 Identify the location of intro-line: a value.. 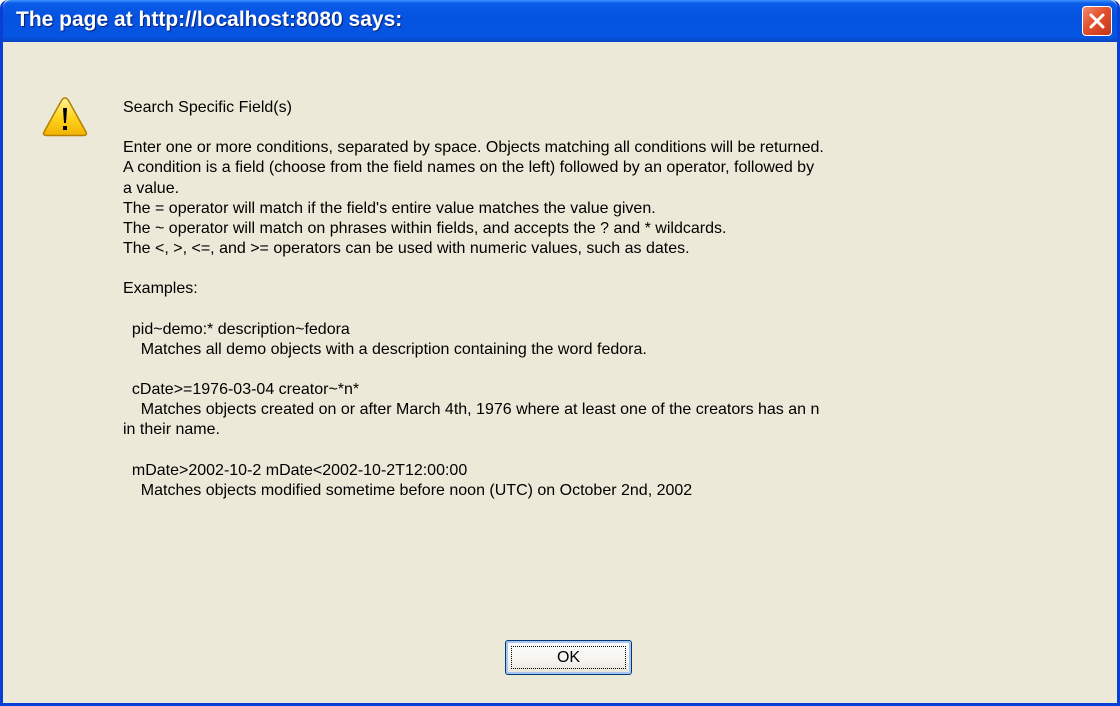
(151, 188).